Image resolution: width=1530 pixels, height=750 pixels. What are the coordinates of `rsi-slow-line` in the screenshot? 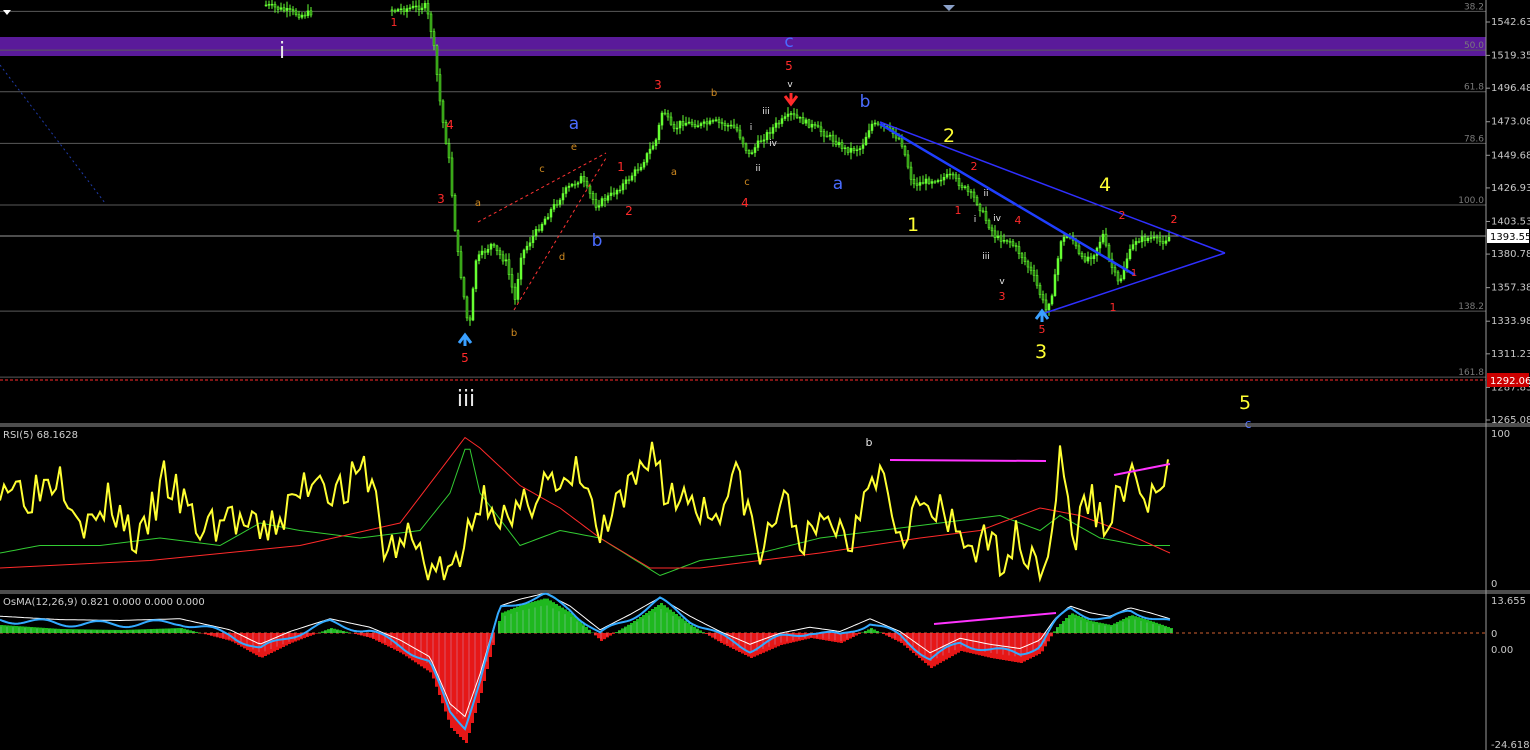 It's located at (585, 512).